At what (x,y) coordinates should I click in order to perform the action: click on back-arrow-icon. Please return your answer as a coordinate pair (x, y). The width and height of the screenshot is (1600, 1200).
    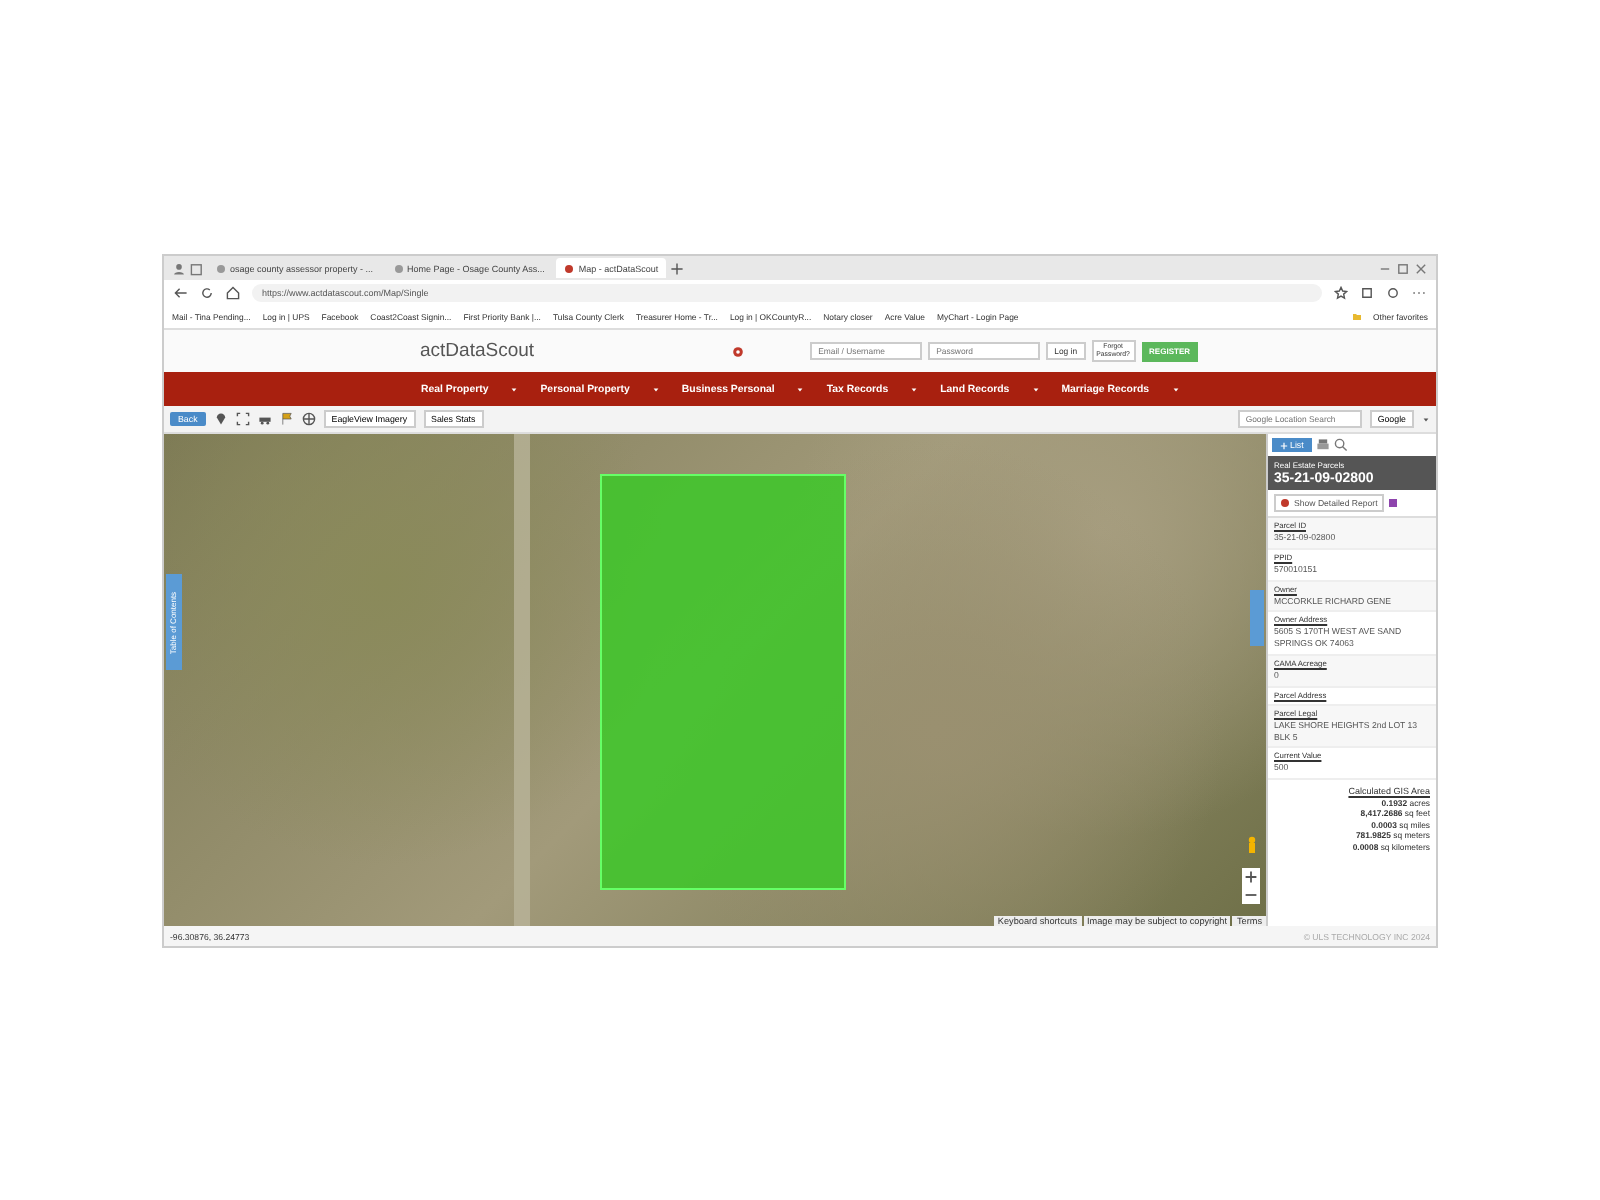
    Looking at the image, I should click on (181, 292).